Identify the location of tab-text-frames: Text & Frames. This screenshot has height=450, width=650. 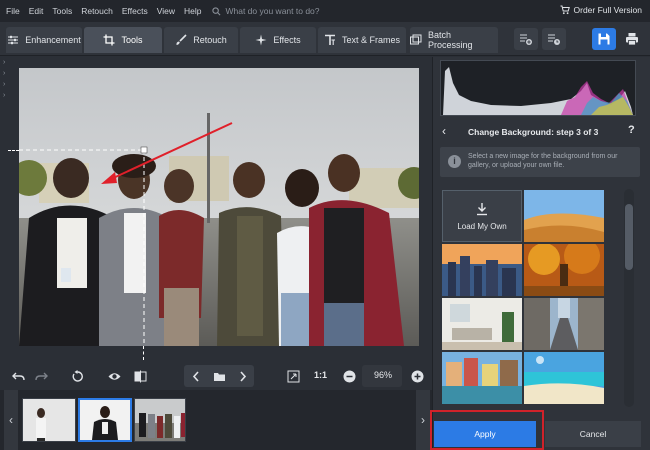
(362, 40).